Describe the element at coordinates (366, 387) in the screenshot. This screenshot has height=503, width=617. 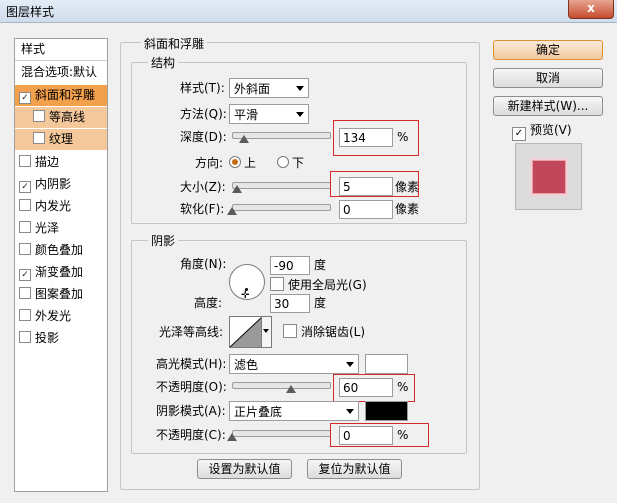
I see `highlight-opacity-field: 60` at that location.